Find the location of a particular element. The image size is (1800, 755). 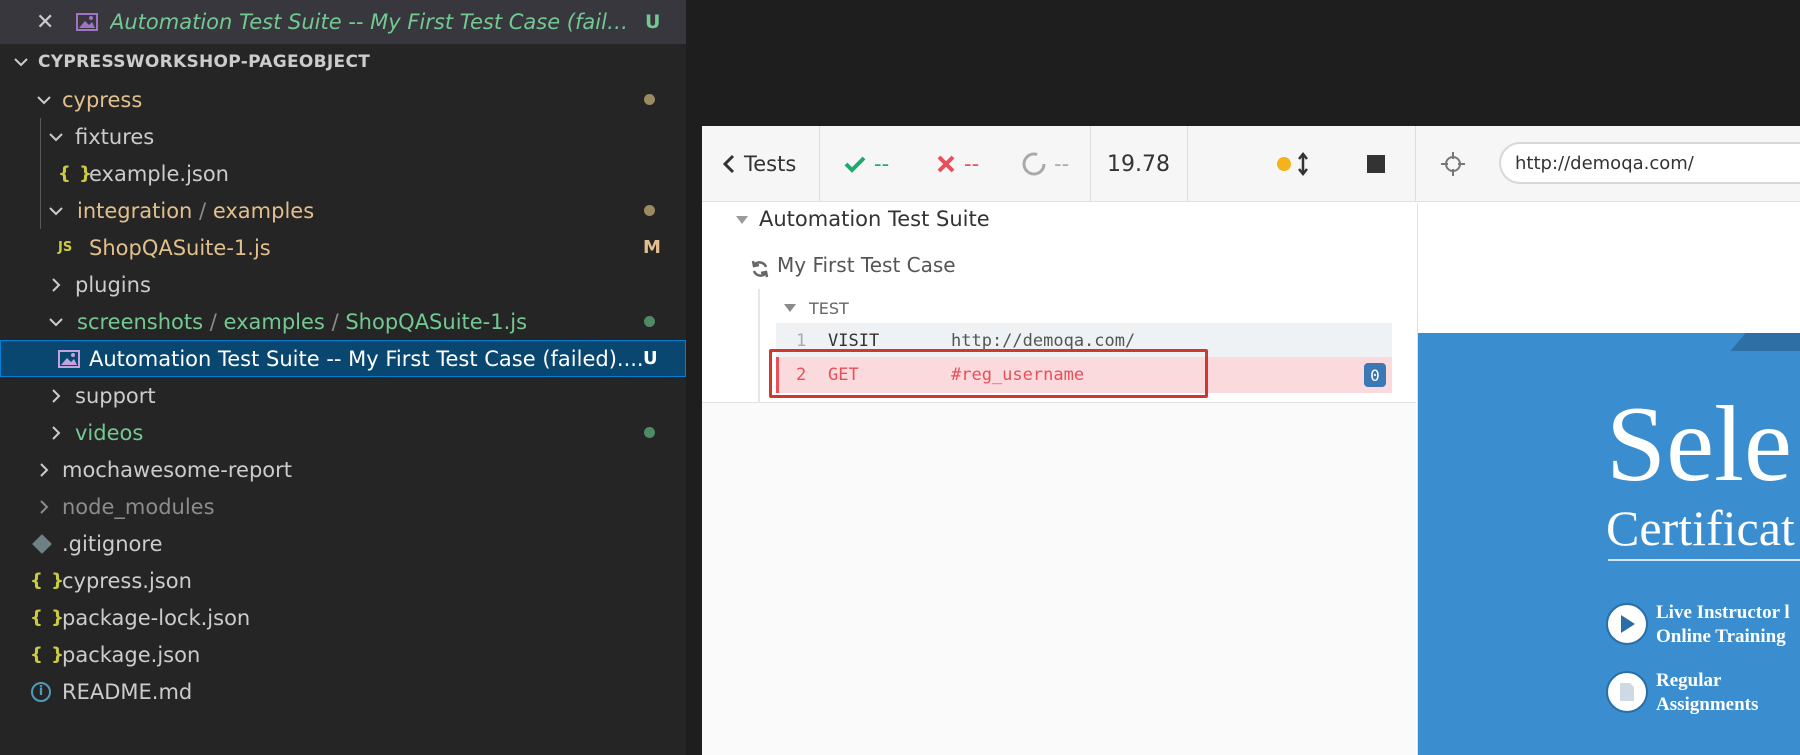

tree-file-gitignore: .gitignore is located at coordinates (343, 543).